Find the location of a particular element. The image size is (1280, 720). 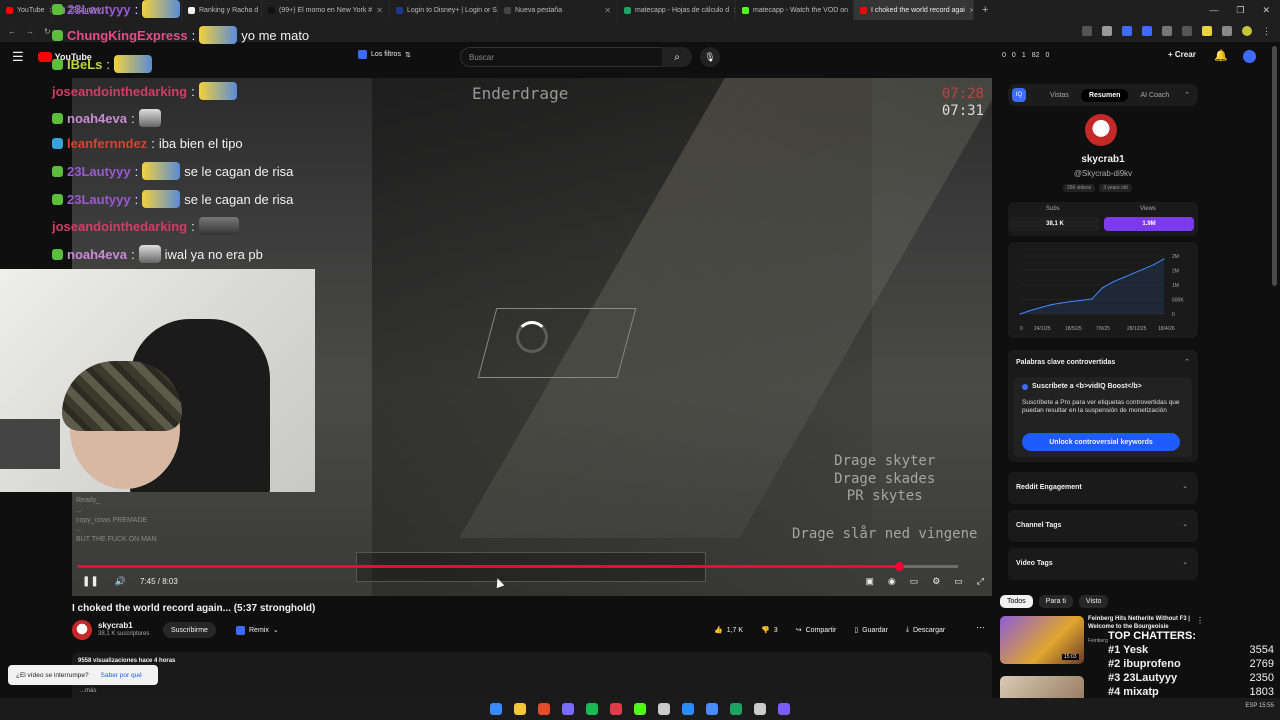

filters-button: Los filtros ⇅ is located at coordinates (384, 54).